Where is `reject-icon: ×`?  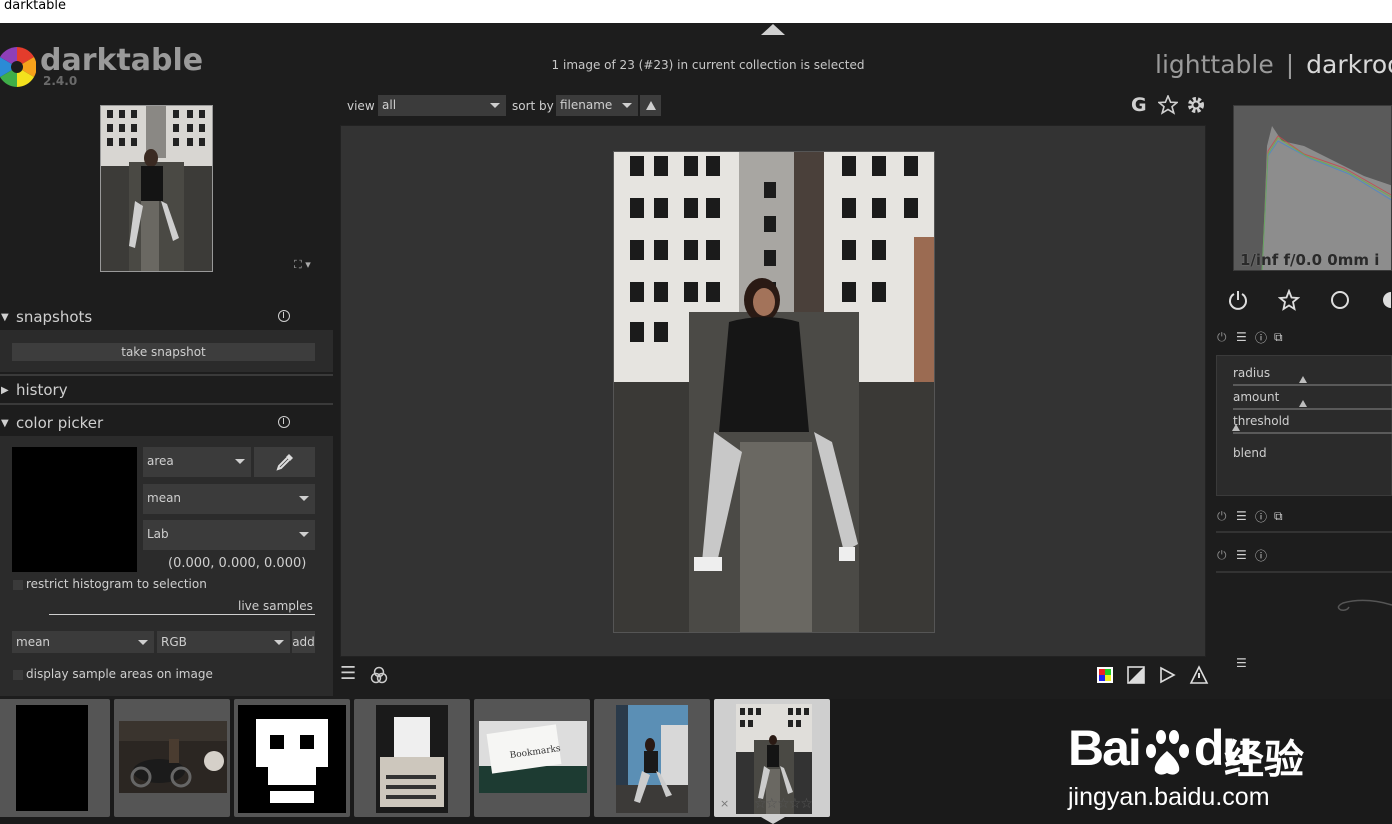
reject-icon: × is located at coordinates (724, 803).